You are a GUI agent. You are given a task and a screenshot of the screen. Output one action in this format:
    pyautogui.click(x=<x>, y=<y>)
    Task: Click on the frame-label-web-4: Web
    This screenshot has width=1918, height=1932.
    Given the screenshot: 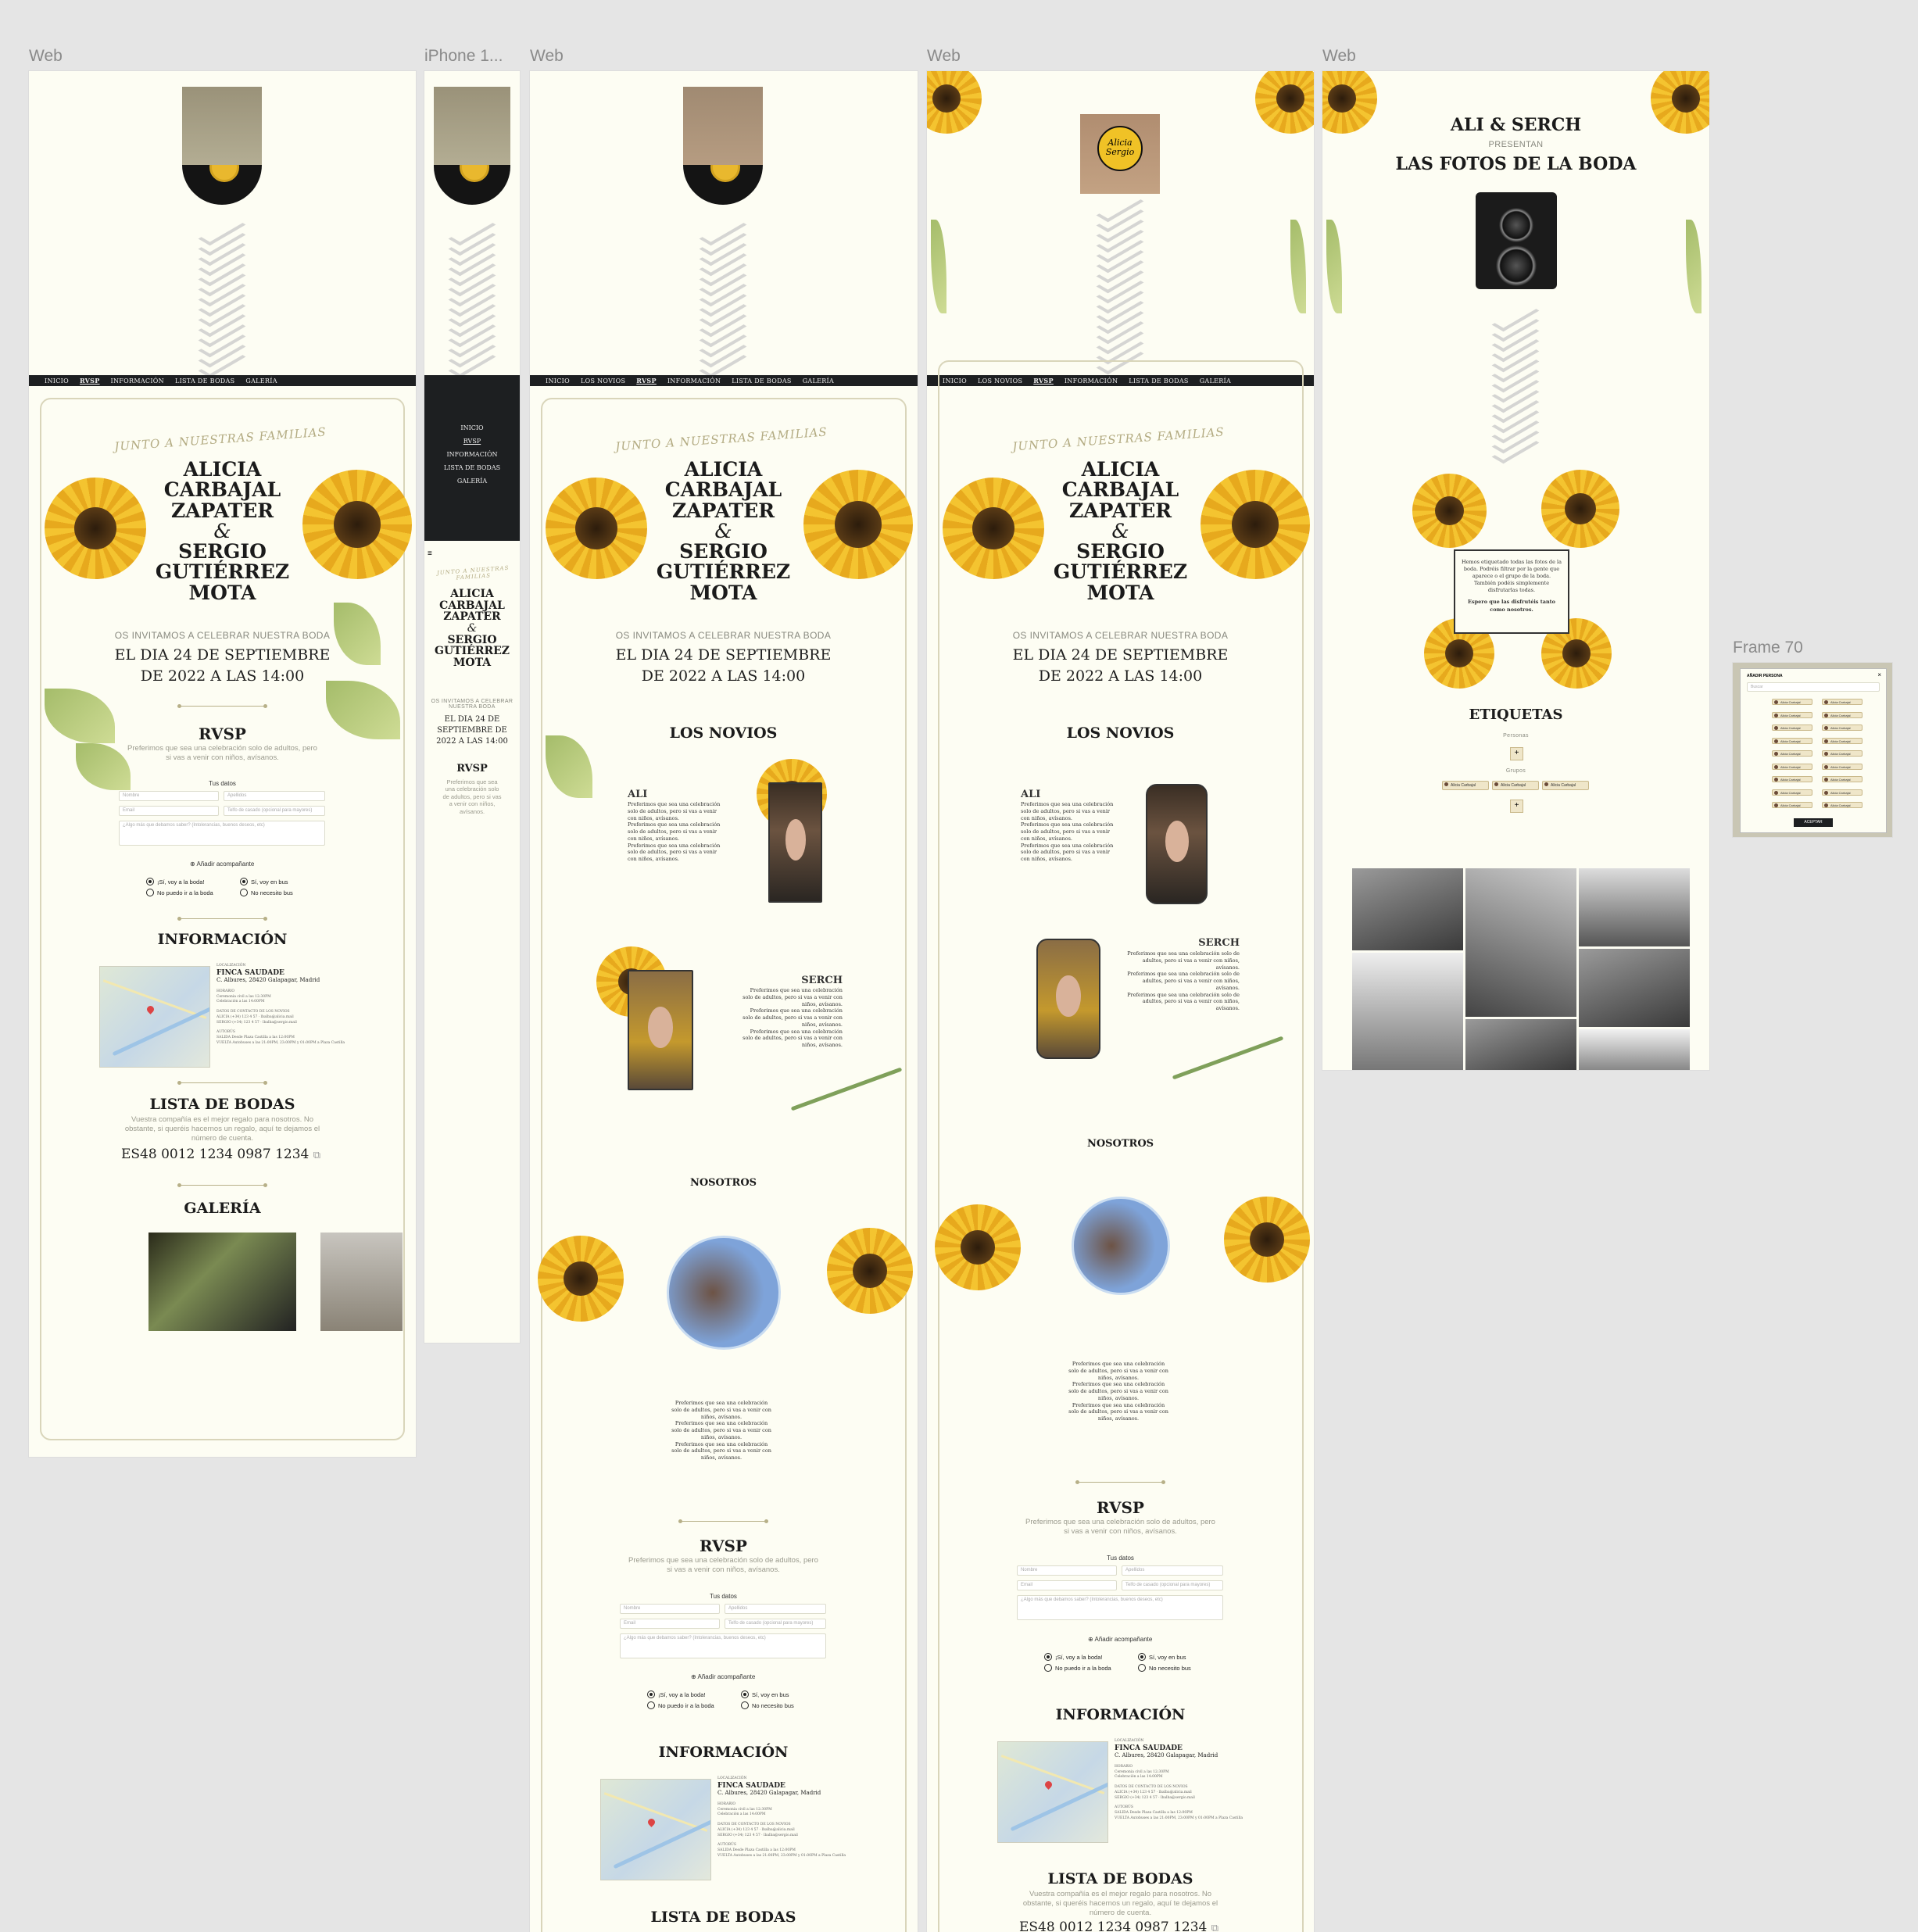 What is the action you would take?
    pyautogui.click(x=1339, y=56)
    